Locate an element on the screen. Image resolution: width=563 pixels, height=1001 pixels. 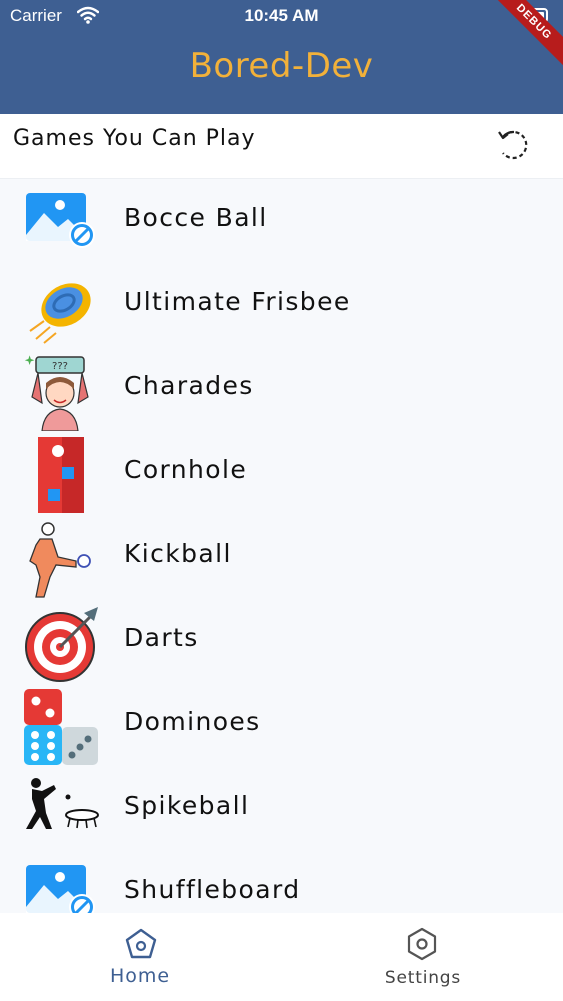
list-item: Kickball is located at coordinates (281, 557).